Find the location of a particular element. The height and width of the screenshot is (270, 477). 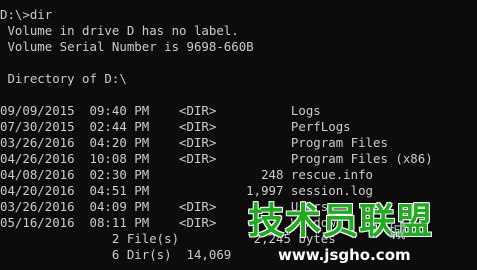

listing-row: 03/26/2016 04:20 PM <DIR> Program Files is located at coordinates (194, 142).